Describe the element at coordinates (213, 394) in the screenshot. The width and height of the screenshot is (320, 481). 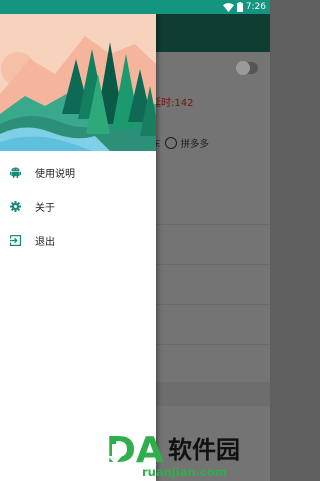
I see `bottom-bar` at that location.